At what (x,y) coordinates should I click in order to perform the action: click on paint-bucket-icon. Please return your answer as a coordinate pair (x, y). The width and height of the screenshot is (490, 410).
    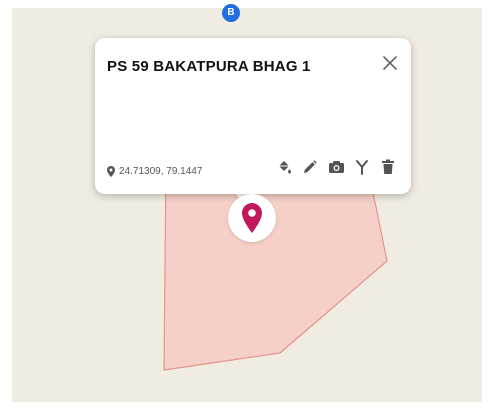
    Looking at the image, I should click on (285, 167).